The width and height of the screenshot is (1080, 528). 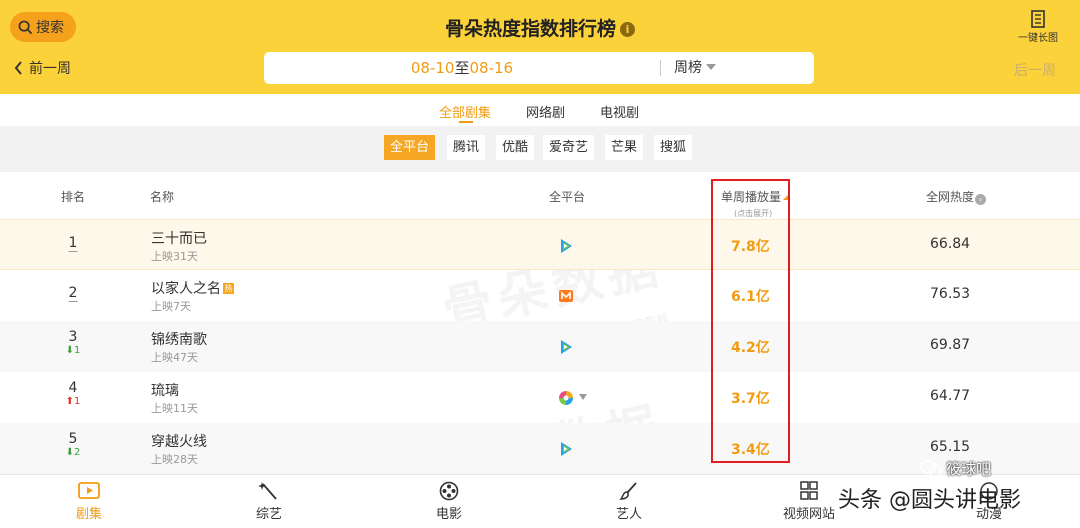 What do you see at coordinates (73, 401) in the screenshot?
I see `rank-change-up: ⬆1` at bounding box center [73, 401].